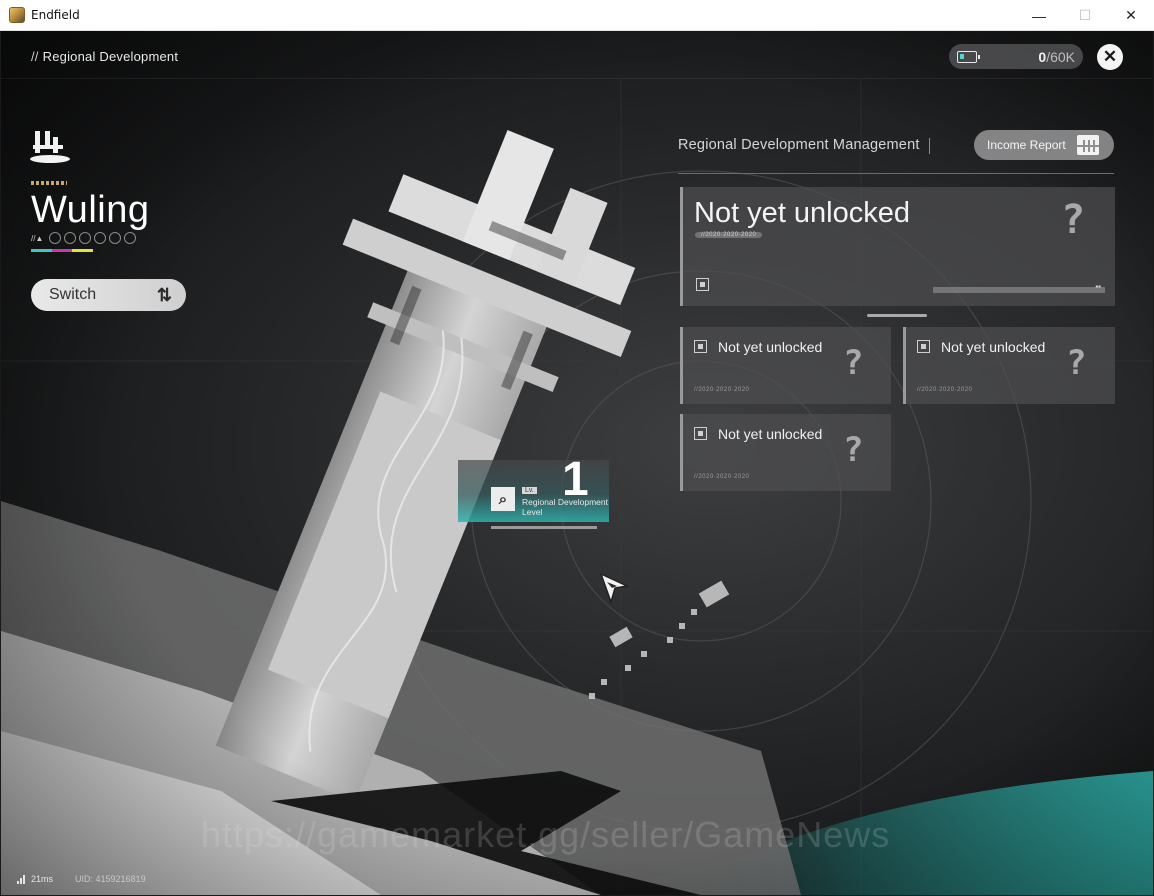 This screenshot has width=1154, height=896. Describe the element at coordinates (897, 315) in the screenshot. I see `card-separator` at that location.